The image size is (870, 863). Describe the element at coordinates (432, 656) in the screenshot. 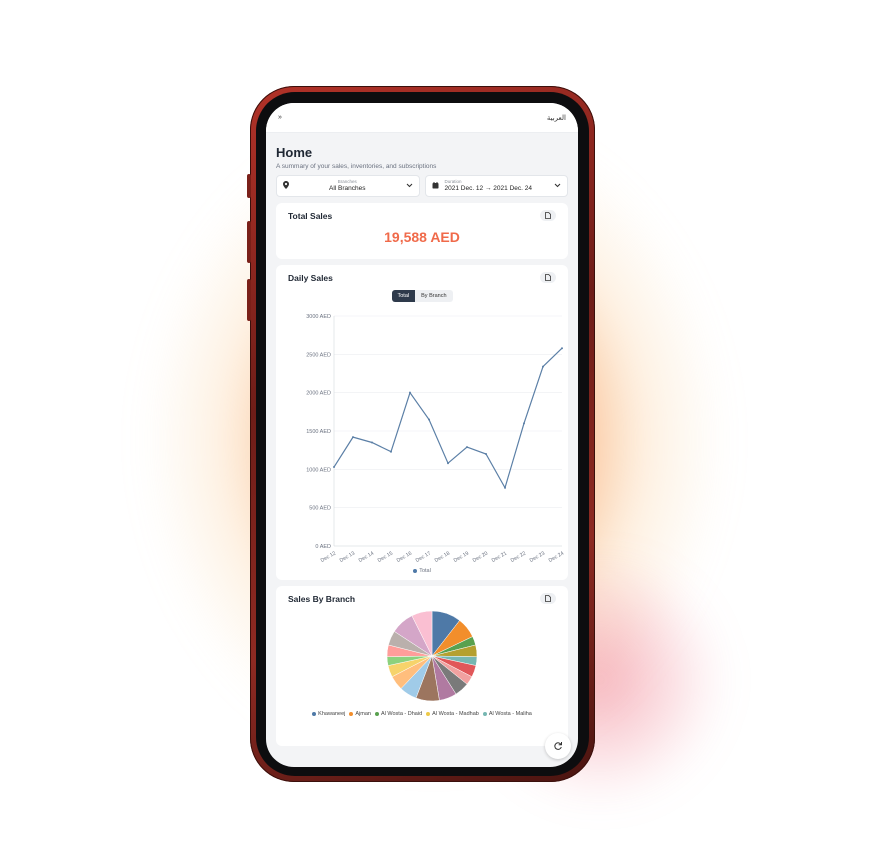

I see `sales-by-branch-pie-chart` at that location.